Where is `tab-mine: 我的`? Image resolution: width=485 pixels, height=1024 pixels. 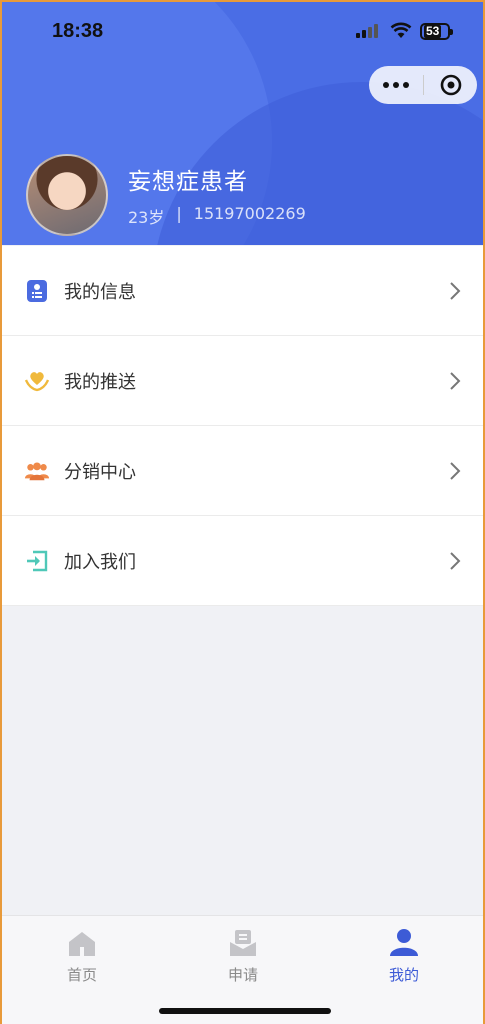
tab-mine: 我的 is located at coordinates (404, 955).